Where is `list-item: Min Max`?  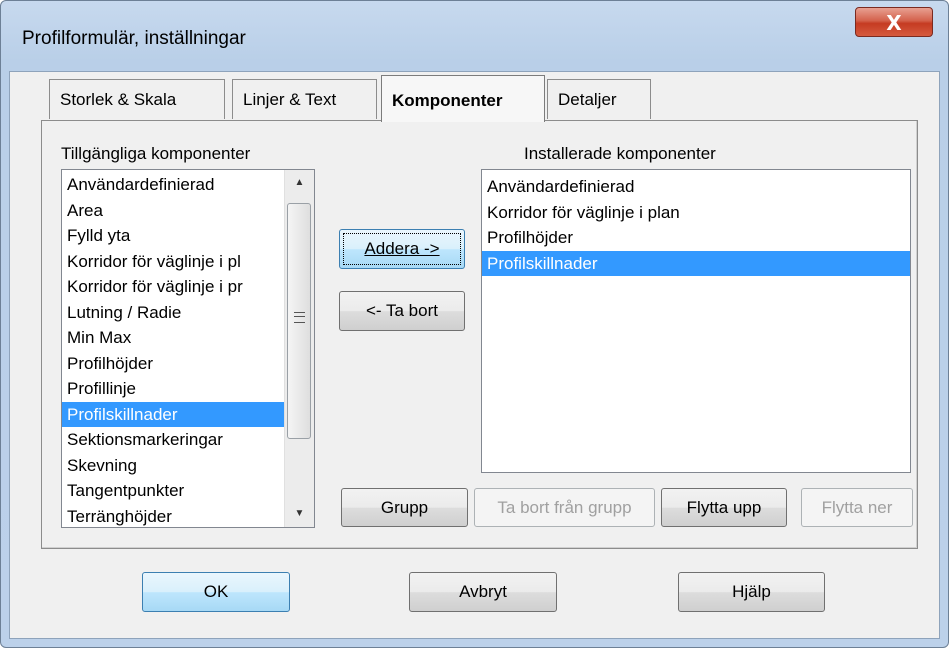 list-item: Min Max is located at coordinates (173, 338).